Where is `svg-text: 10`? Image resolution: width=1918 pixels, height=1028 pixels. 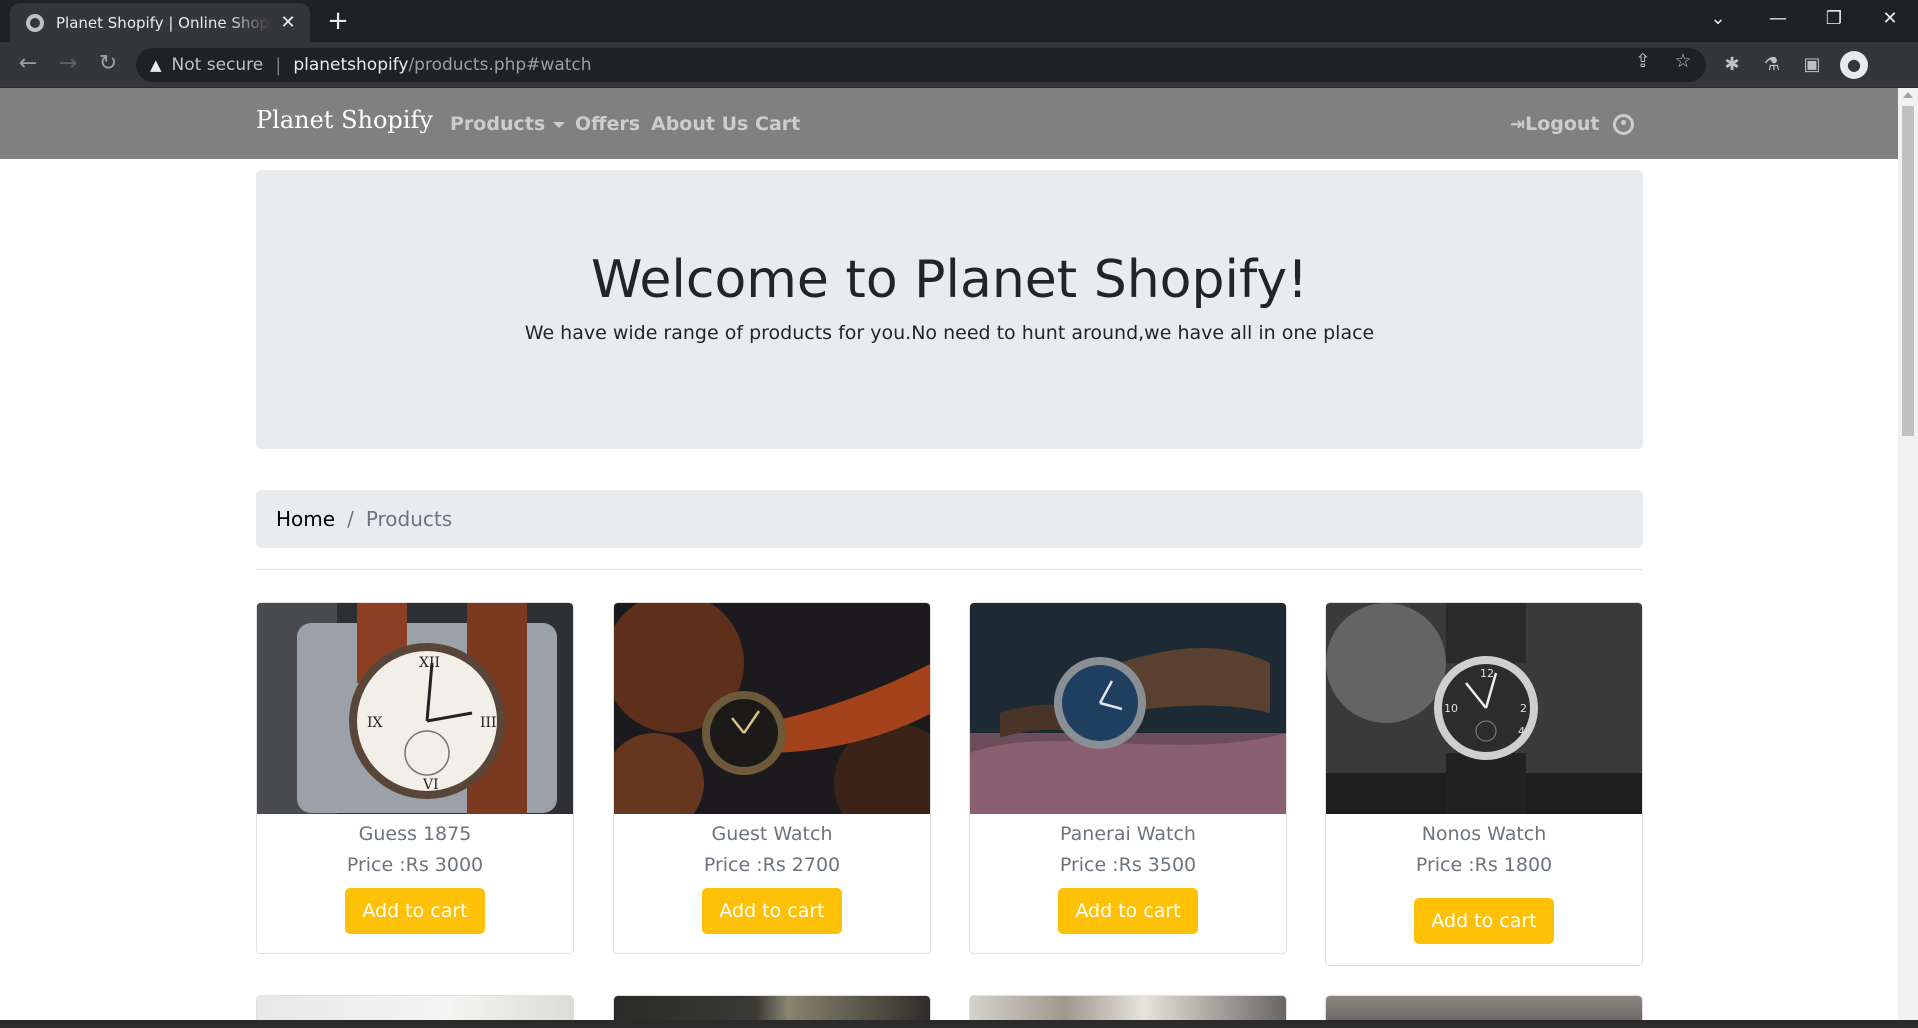
svg-text: 10 is located at coordinates (1451, 708).